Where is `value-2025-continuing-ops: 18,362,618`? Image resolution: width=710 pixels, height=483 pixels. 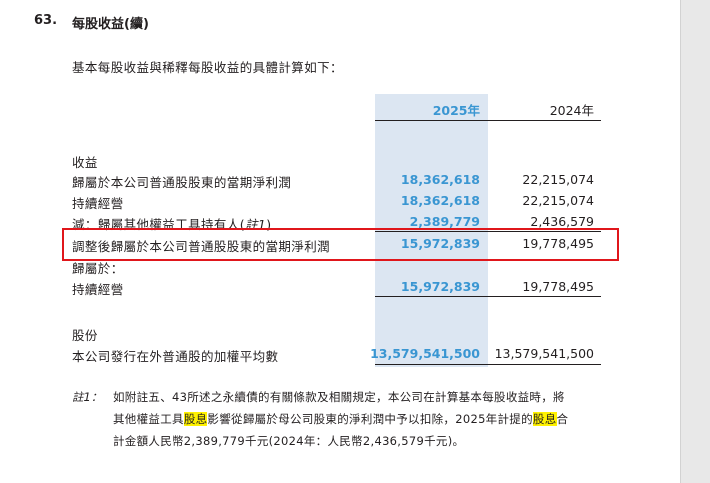
value-2025-continuing-ops: 18,362,618 is located at coordinates (440, 200).